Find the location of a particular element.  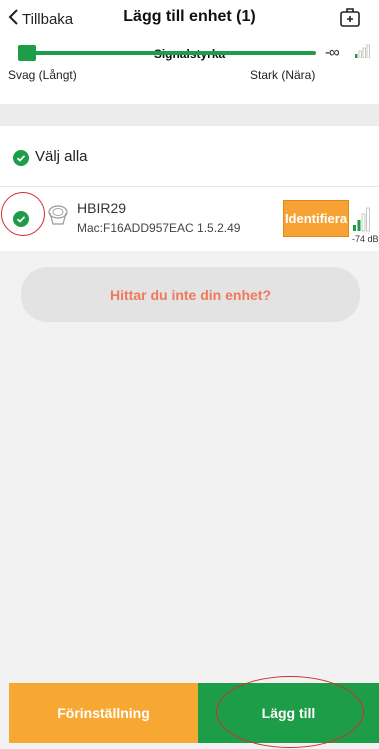

section-divider is located at coordinates (189, 115).